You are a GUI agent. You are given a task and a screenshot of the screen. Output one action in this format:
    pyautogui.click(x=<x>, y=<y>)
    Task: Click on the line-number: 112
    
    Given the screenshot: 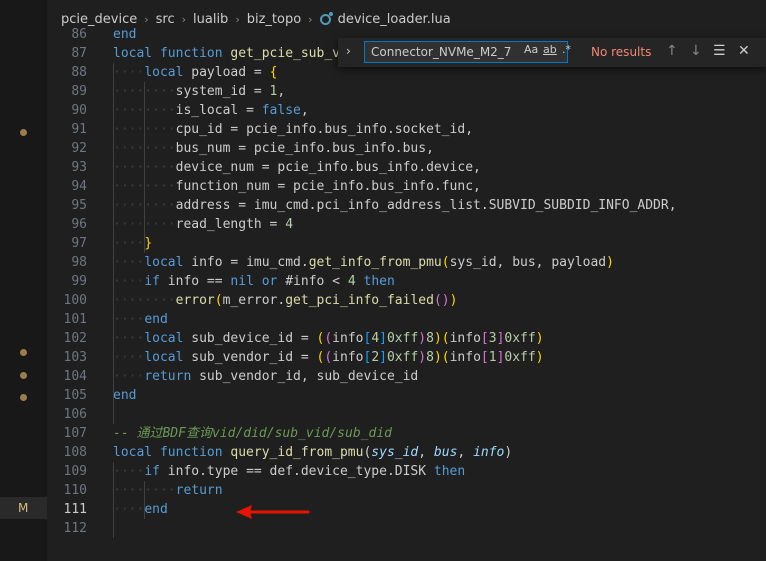 What is the action you would take?
    pyautogui.click(x=75, y=528)
    